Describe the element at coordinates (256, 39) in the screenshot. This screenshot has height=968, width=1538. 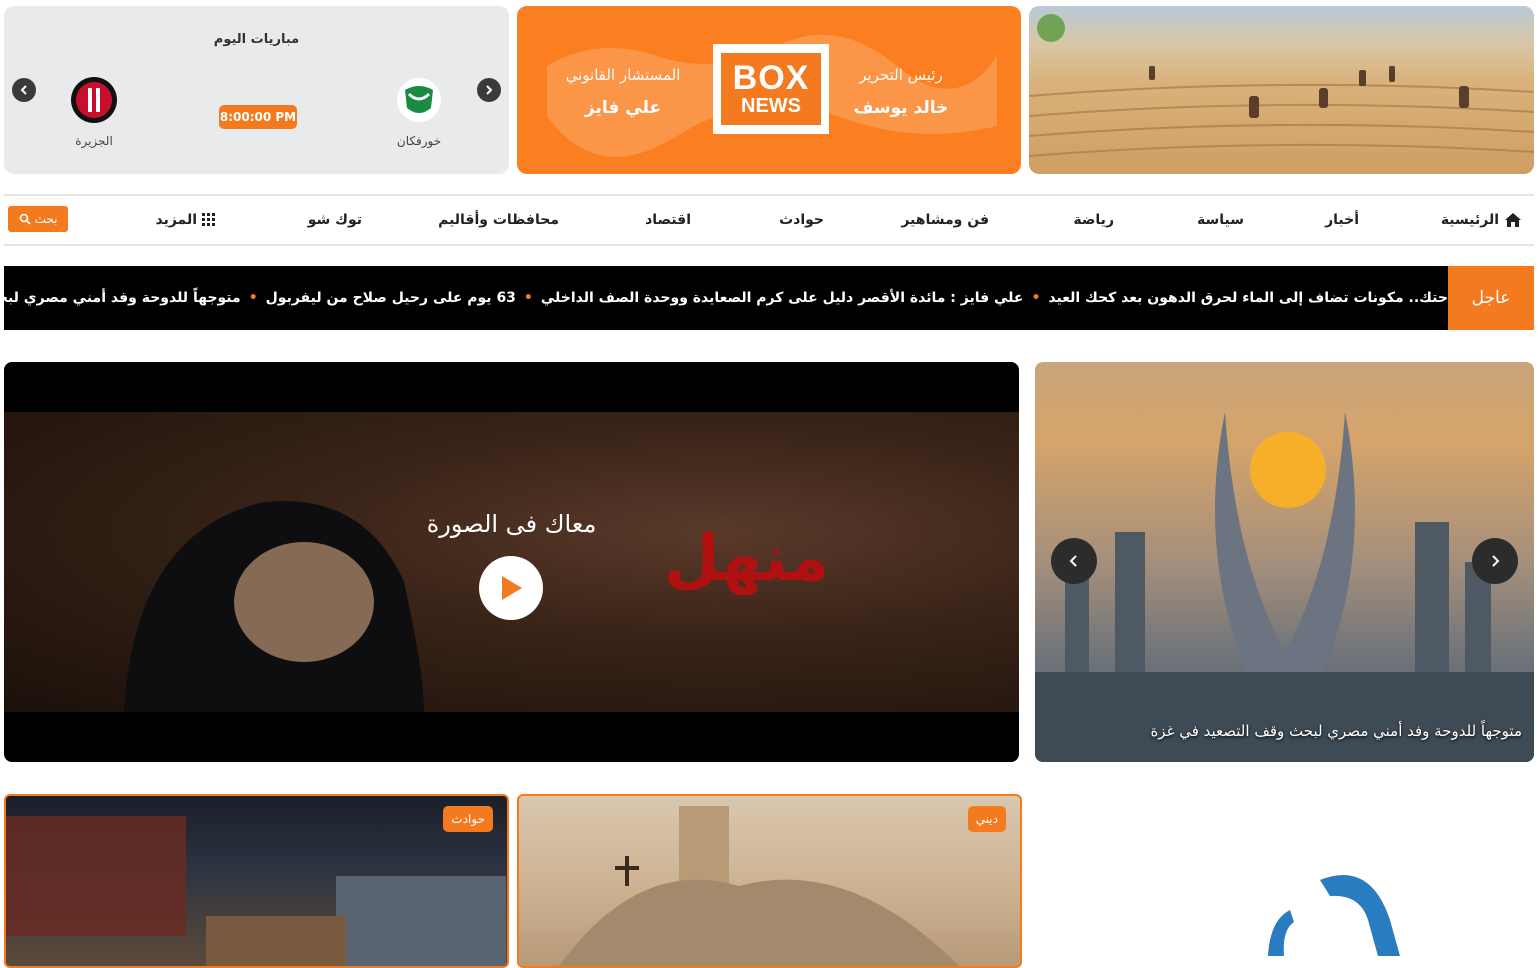
I see `matches-title: مباريات اليوم` at that location.